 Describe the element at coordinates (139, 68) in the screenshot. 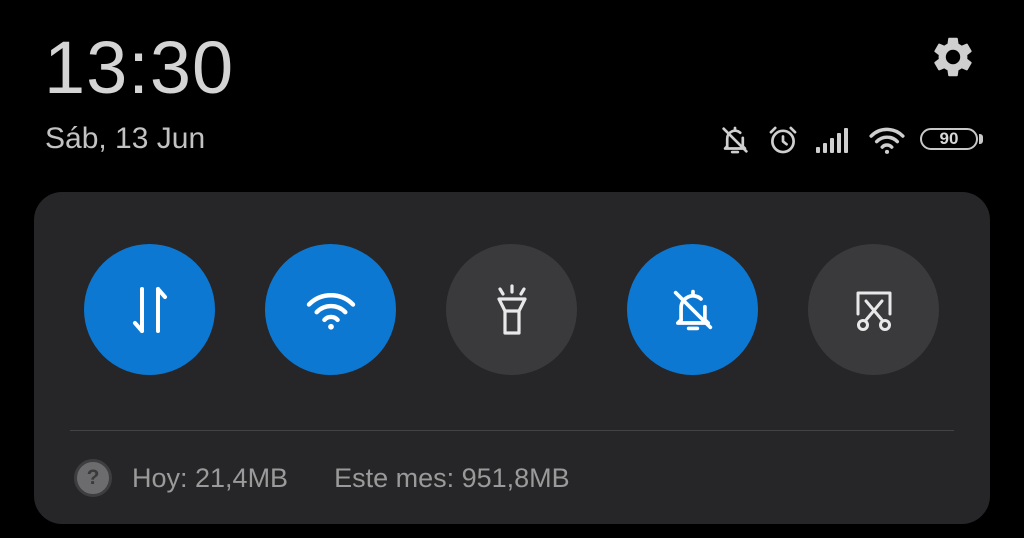

I see `clock: 13:30` at that location.